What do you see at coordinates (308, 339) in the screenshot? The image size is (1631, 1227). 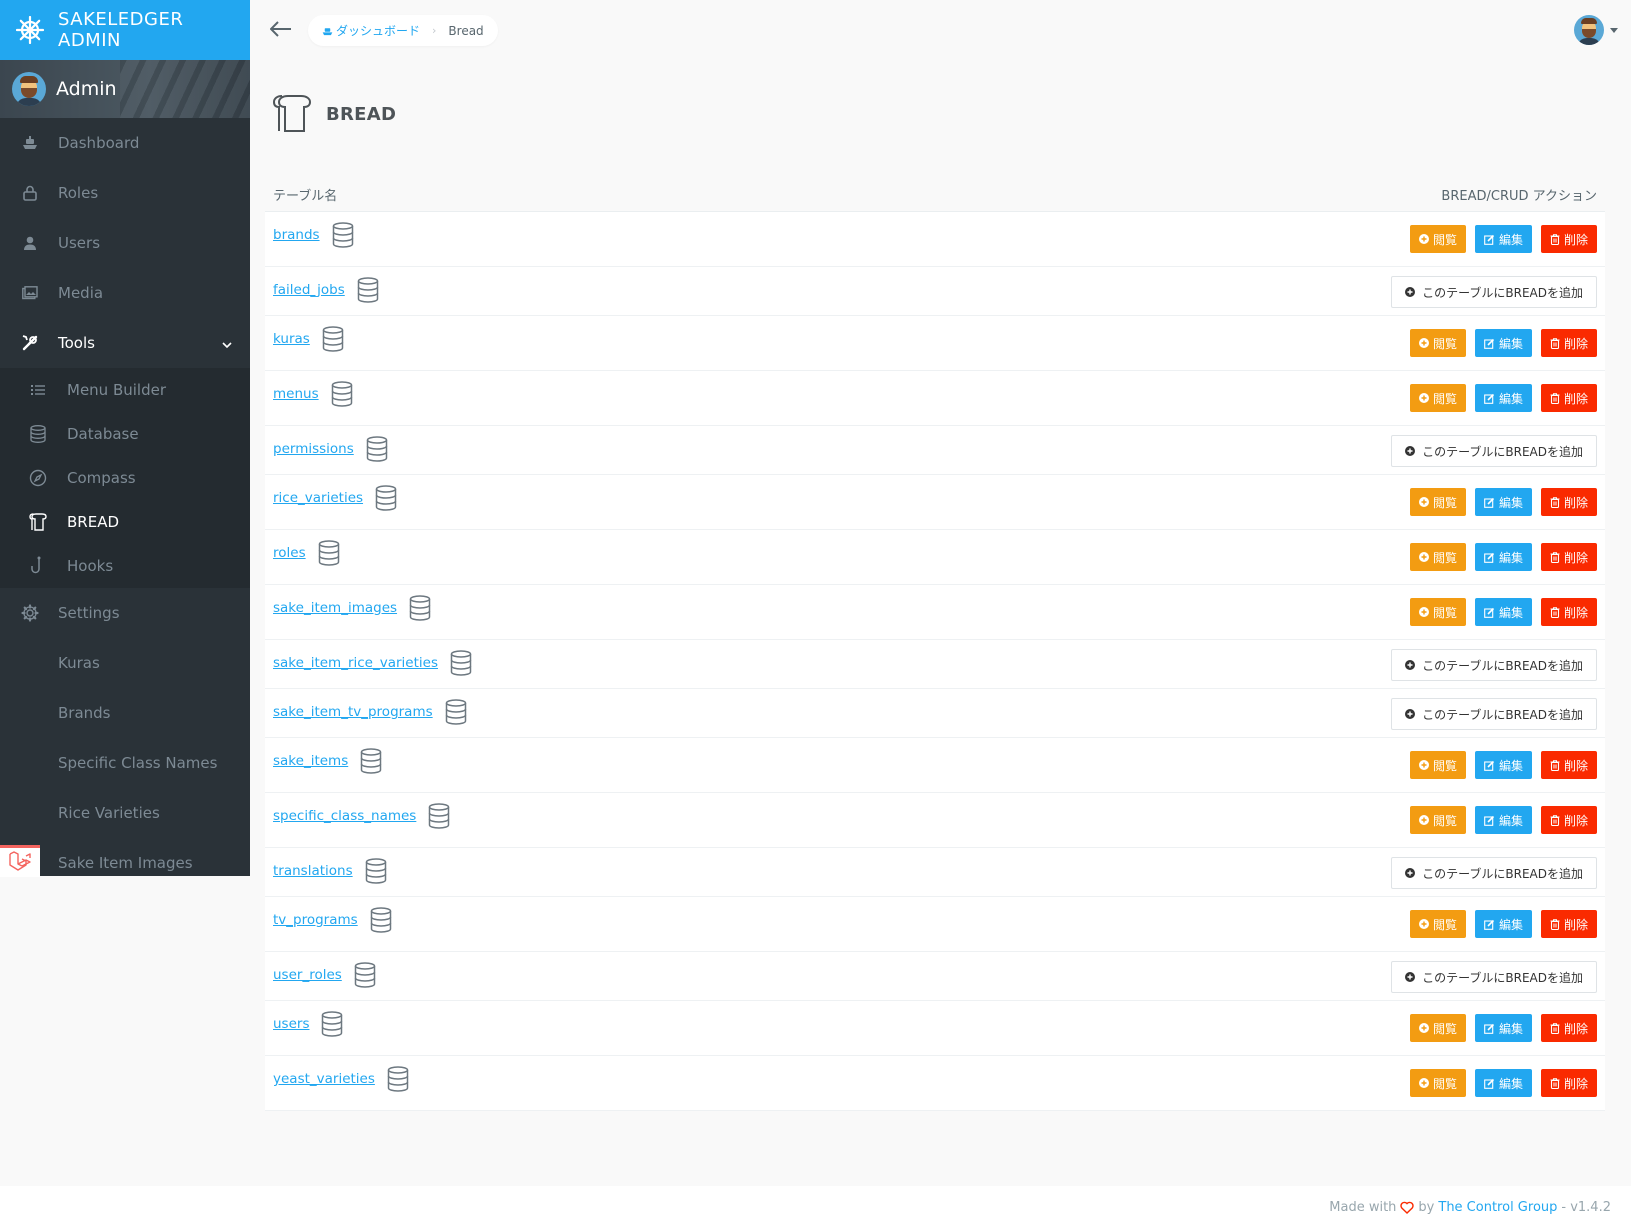 I see `table-name-link: kuras` at bounding box center [308, 339].